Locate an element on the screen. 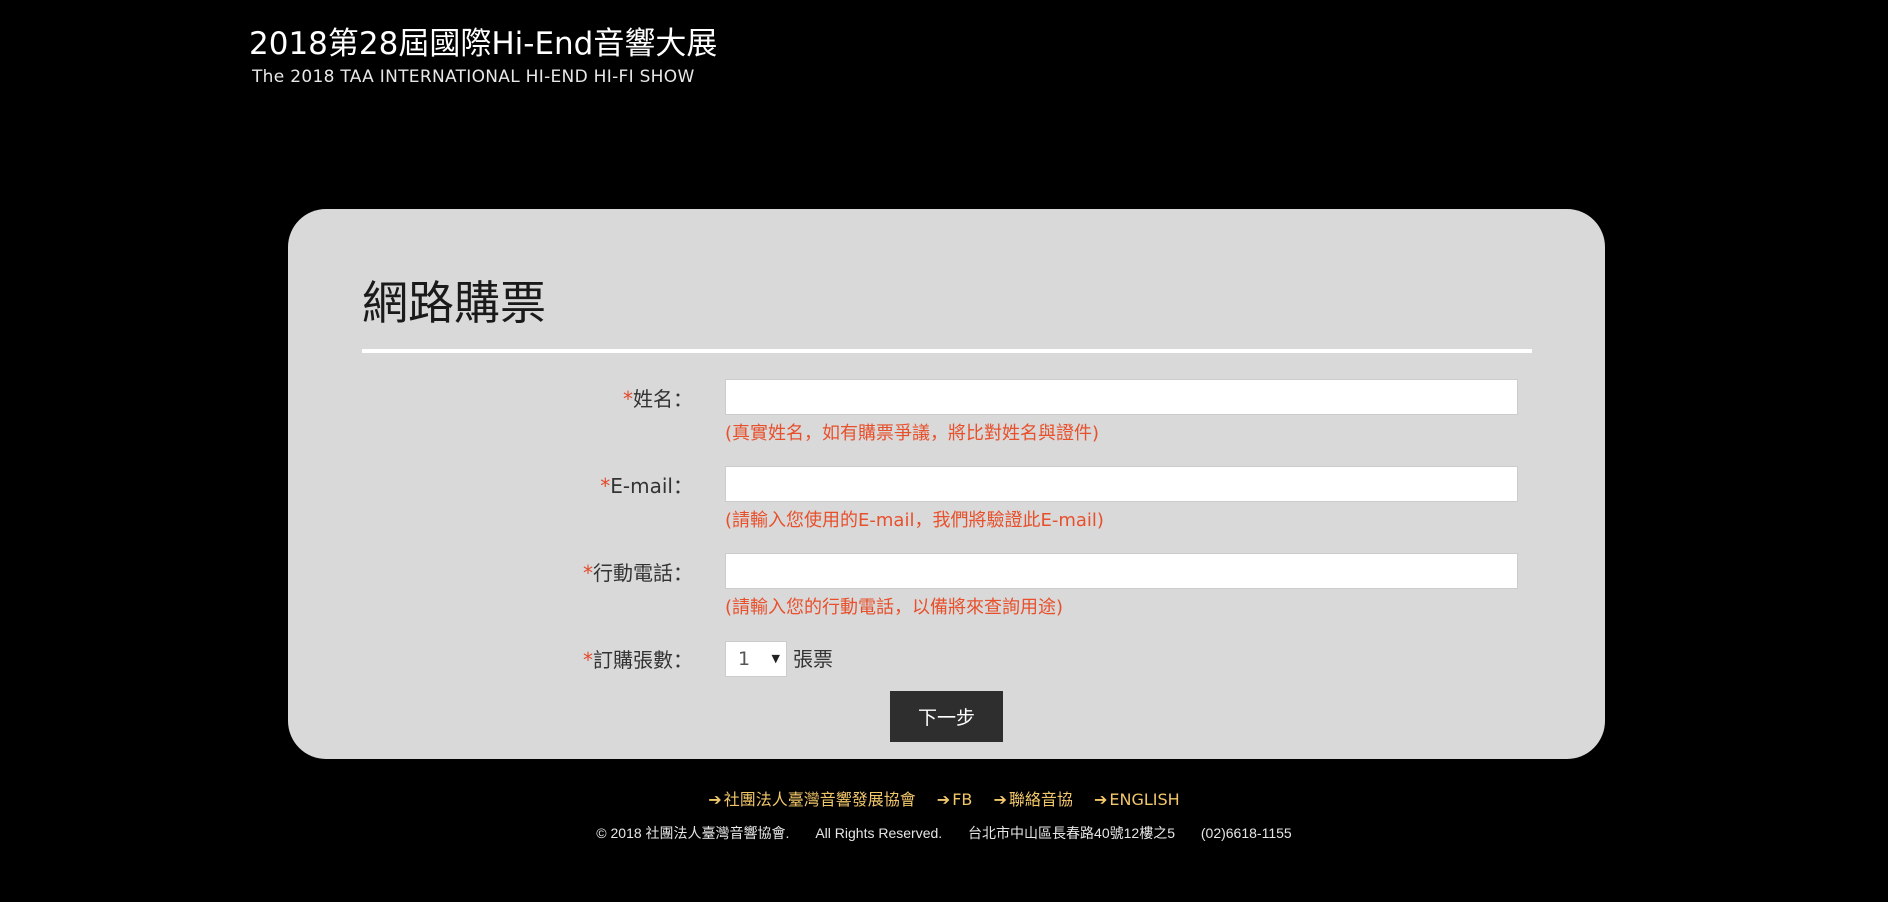 The height and width of the screenshot is (902, 1888). phone-input is located at coordinates (1121, 571).